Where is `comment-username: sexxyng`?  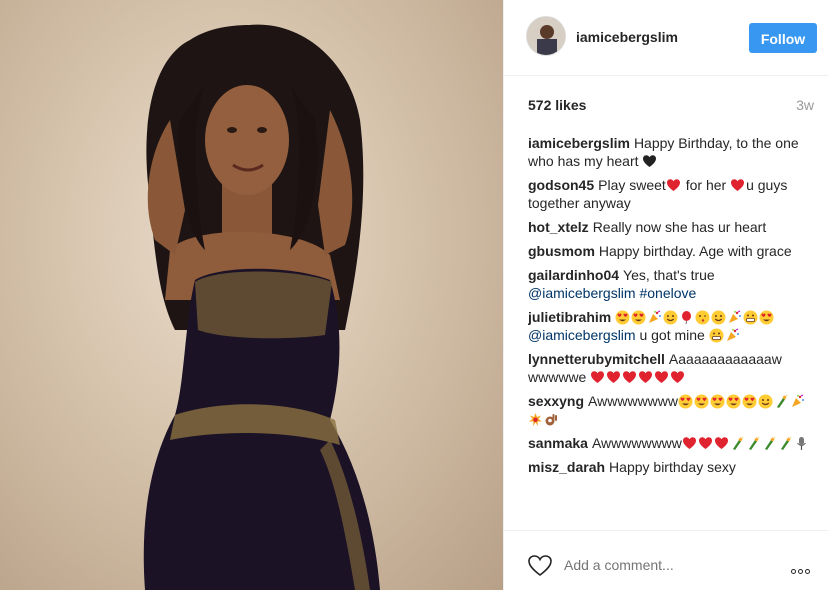
comment-username: sexxyng is located at coordinates (556, 401).